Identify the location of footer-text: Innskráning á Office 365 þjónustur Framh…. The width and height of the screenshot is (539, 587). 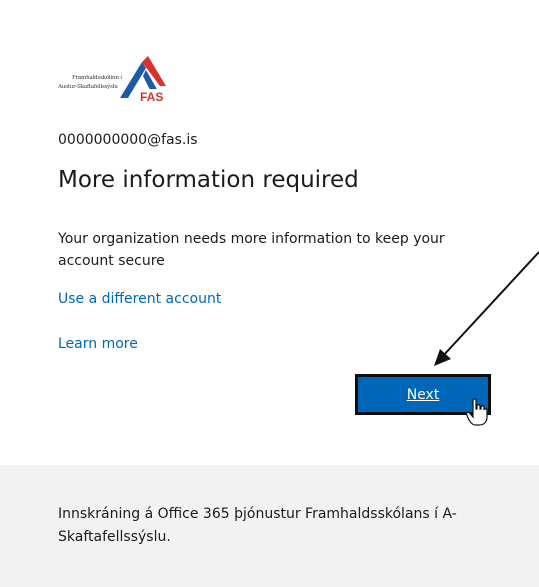
(257, 525).